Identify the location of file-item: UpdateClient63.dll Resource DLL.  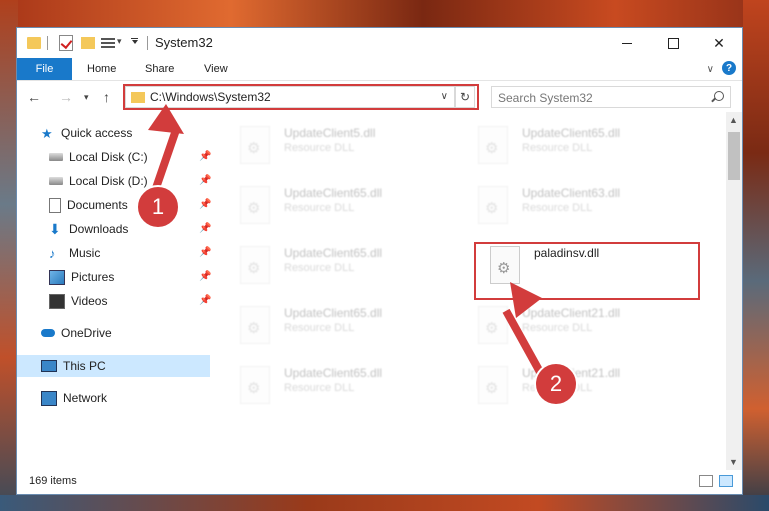
(574, 207).